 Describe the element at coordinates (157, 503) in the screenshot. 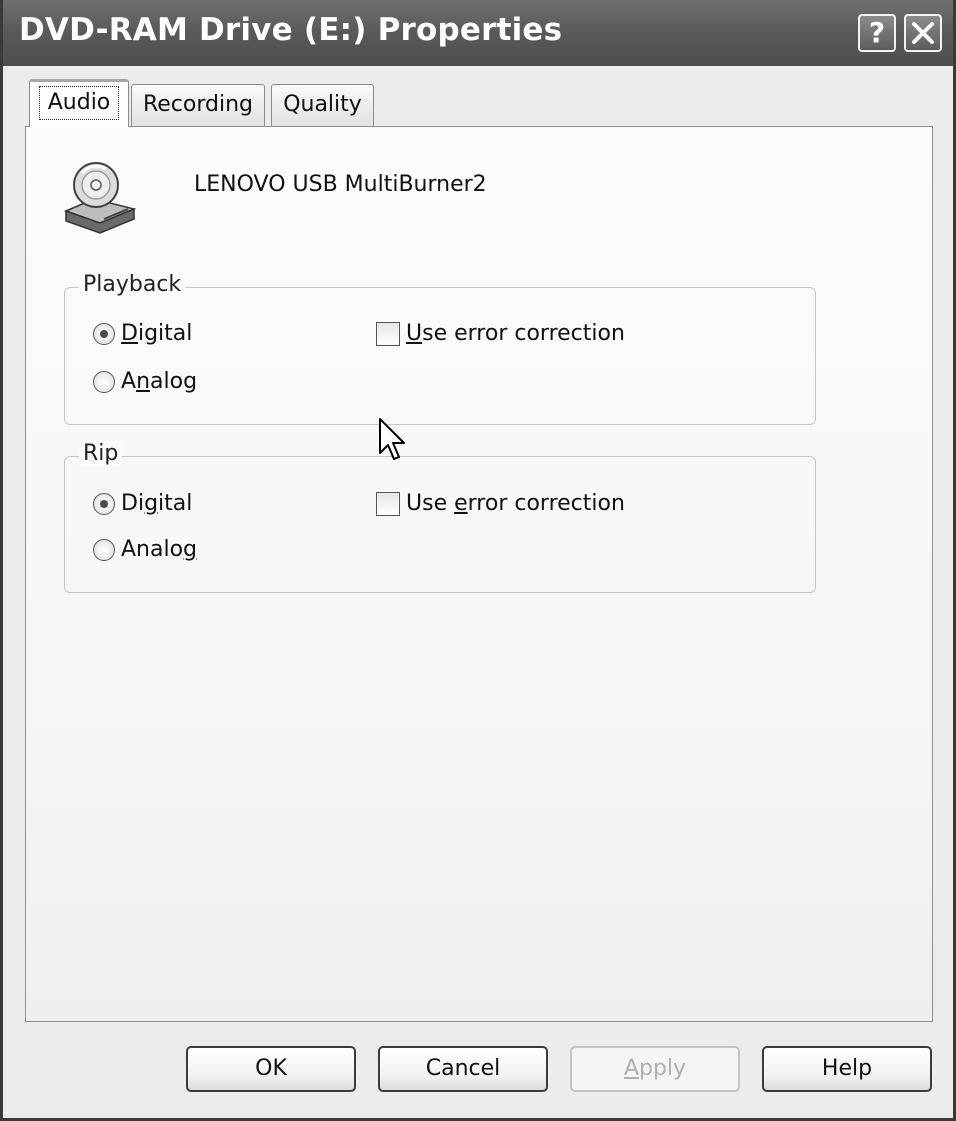

I see `rip-digital-label: Digital` at that location.